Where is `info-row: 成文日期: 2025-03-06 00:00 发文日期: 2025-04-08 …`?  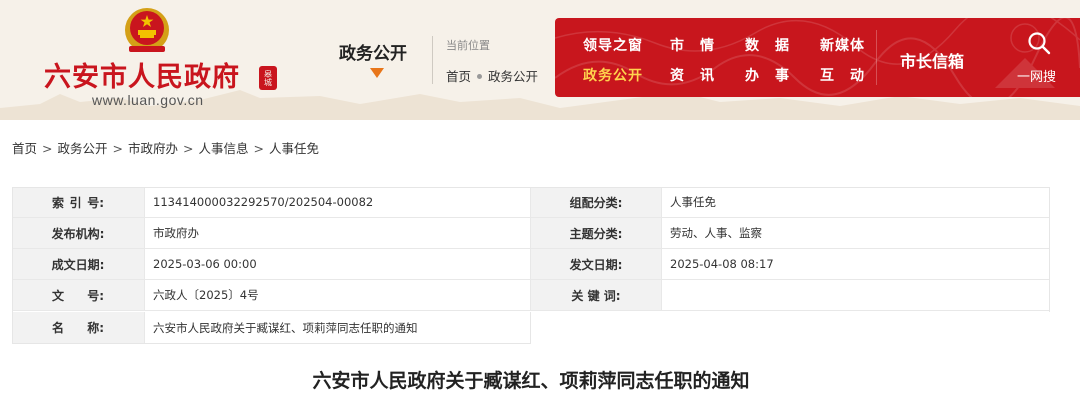
info-row: 成文日期: 2025-03-06 00:00 发文日期: 2025-04-08 … is located at coordinates (531, 264).